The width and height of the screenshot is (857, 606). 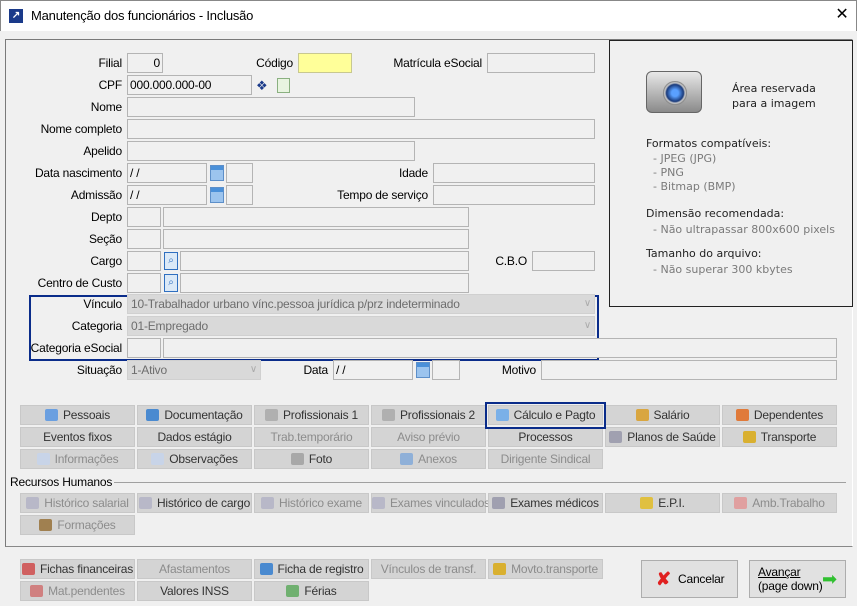 What do you see at coordinates (194, 503) in the screenshot?
I see `historico-de-cargo-button: Histórico de cargo` at bounding box center [194, 503].